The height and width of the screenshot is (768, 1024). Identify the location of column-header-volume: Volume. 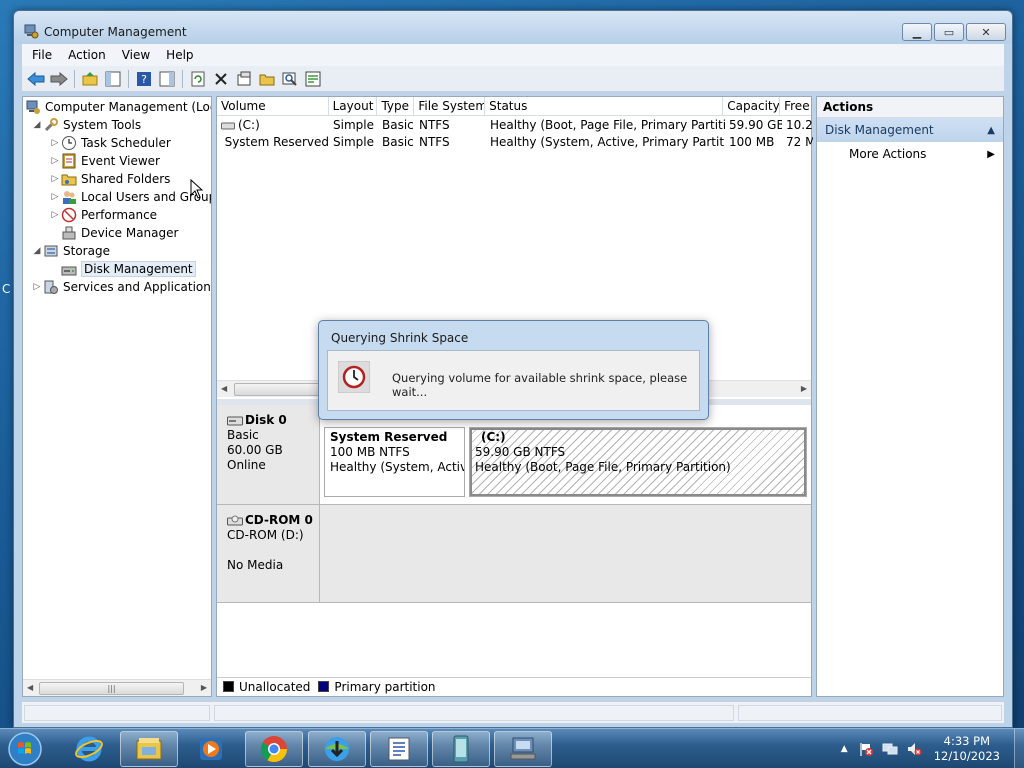
(273, 106).